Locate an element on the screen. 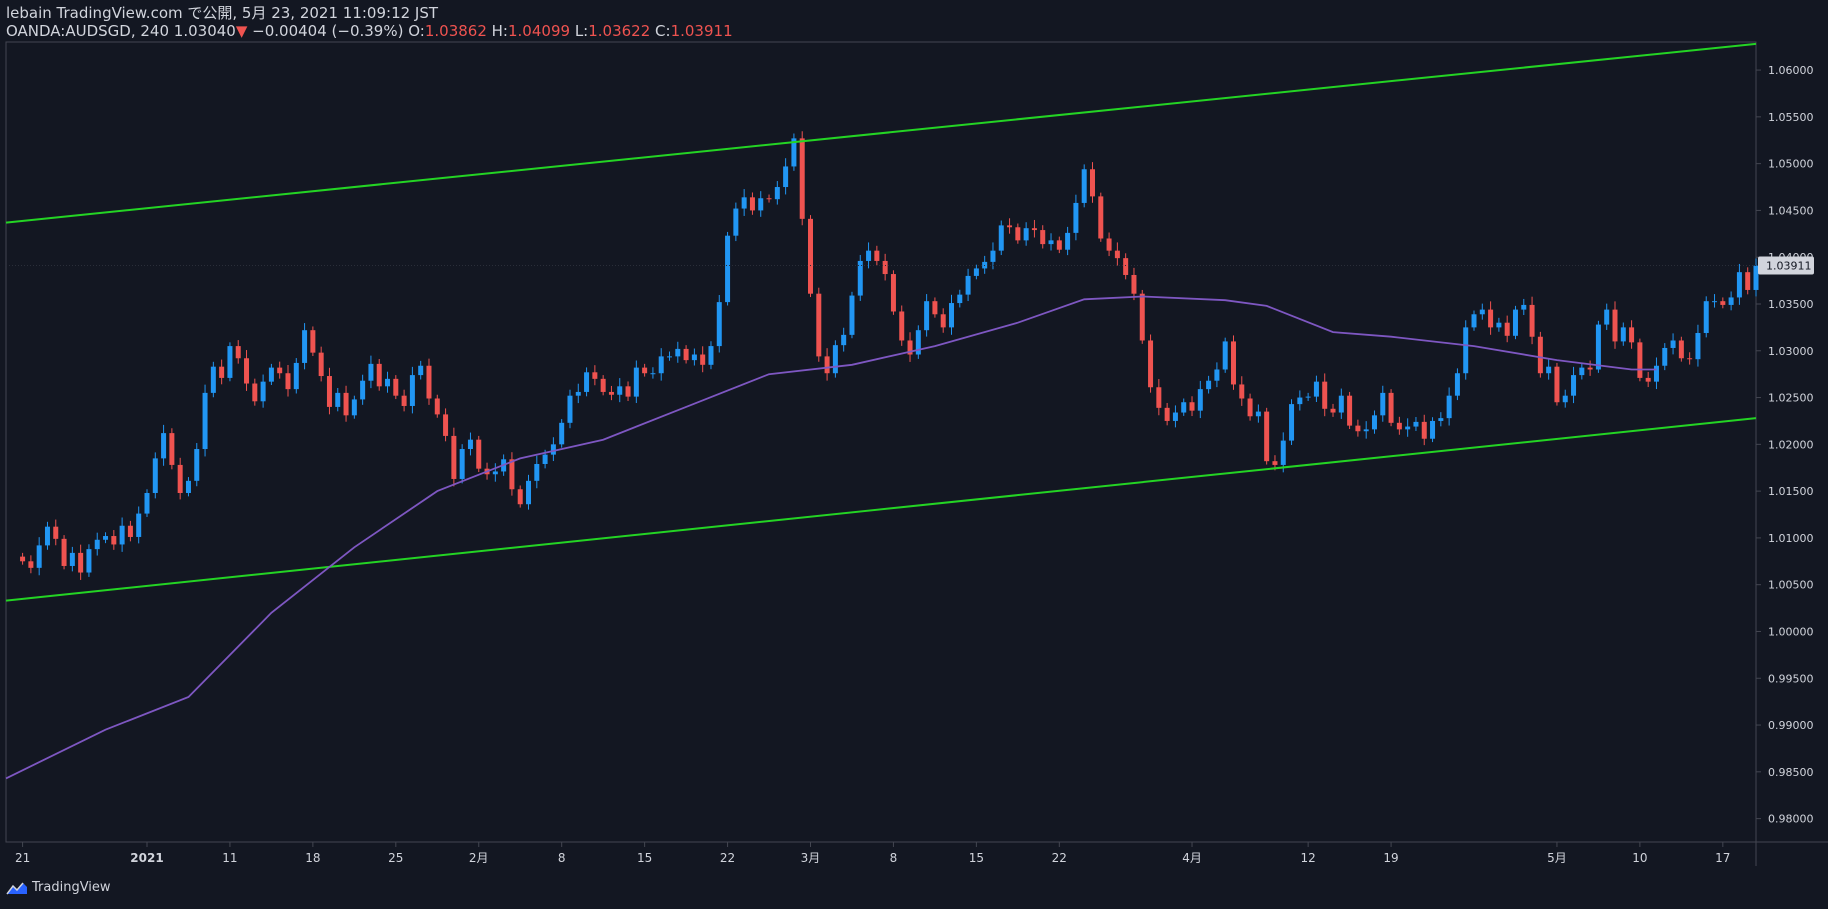 This screenshot has height=909, width=1828. time-axis: 21 2021 11 18 25 2月 8 15 22 3月 8 15 22 4月 12 19 5月 10 17 is located at coordinates (873, 853).